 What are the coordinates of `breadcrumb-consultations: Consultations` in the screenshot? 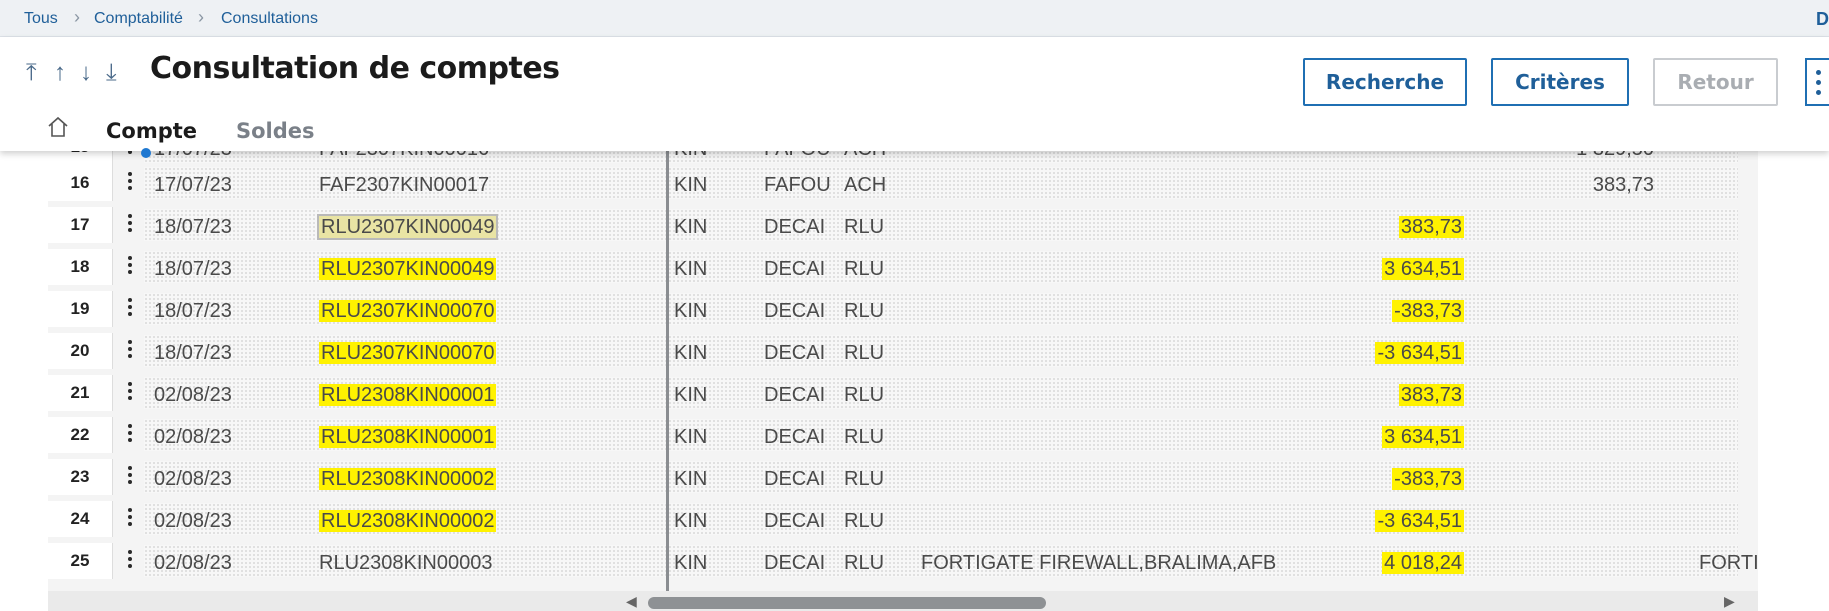 It's located at (269, 19).